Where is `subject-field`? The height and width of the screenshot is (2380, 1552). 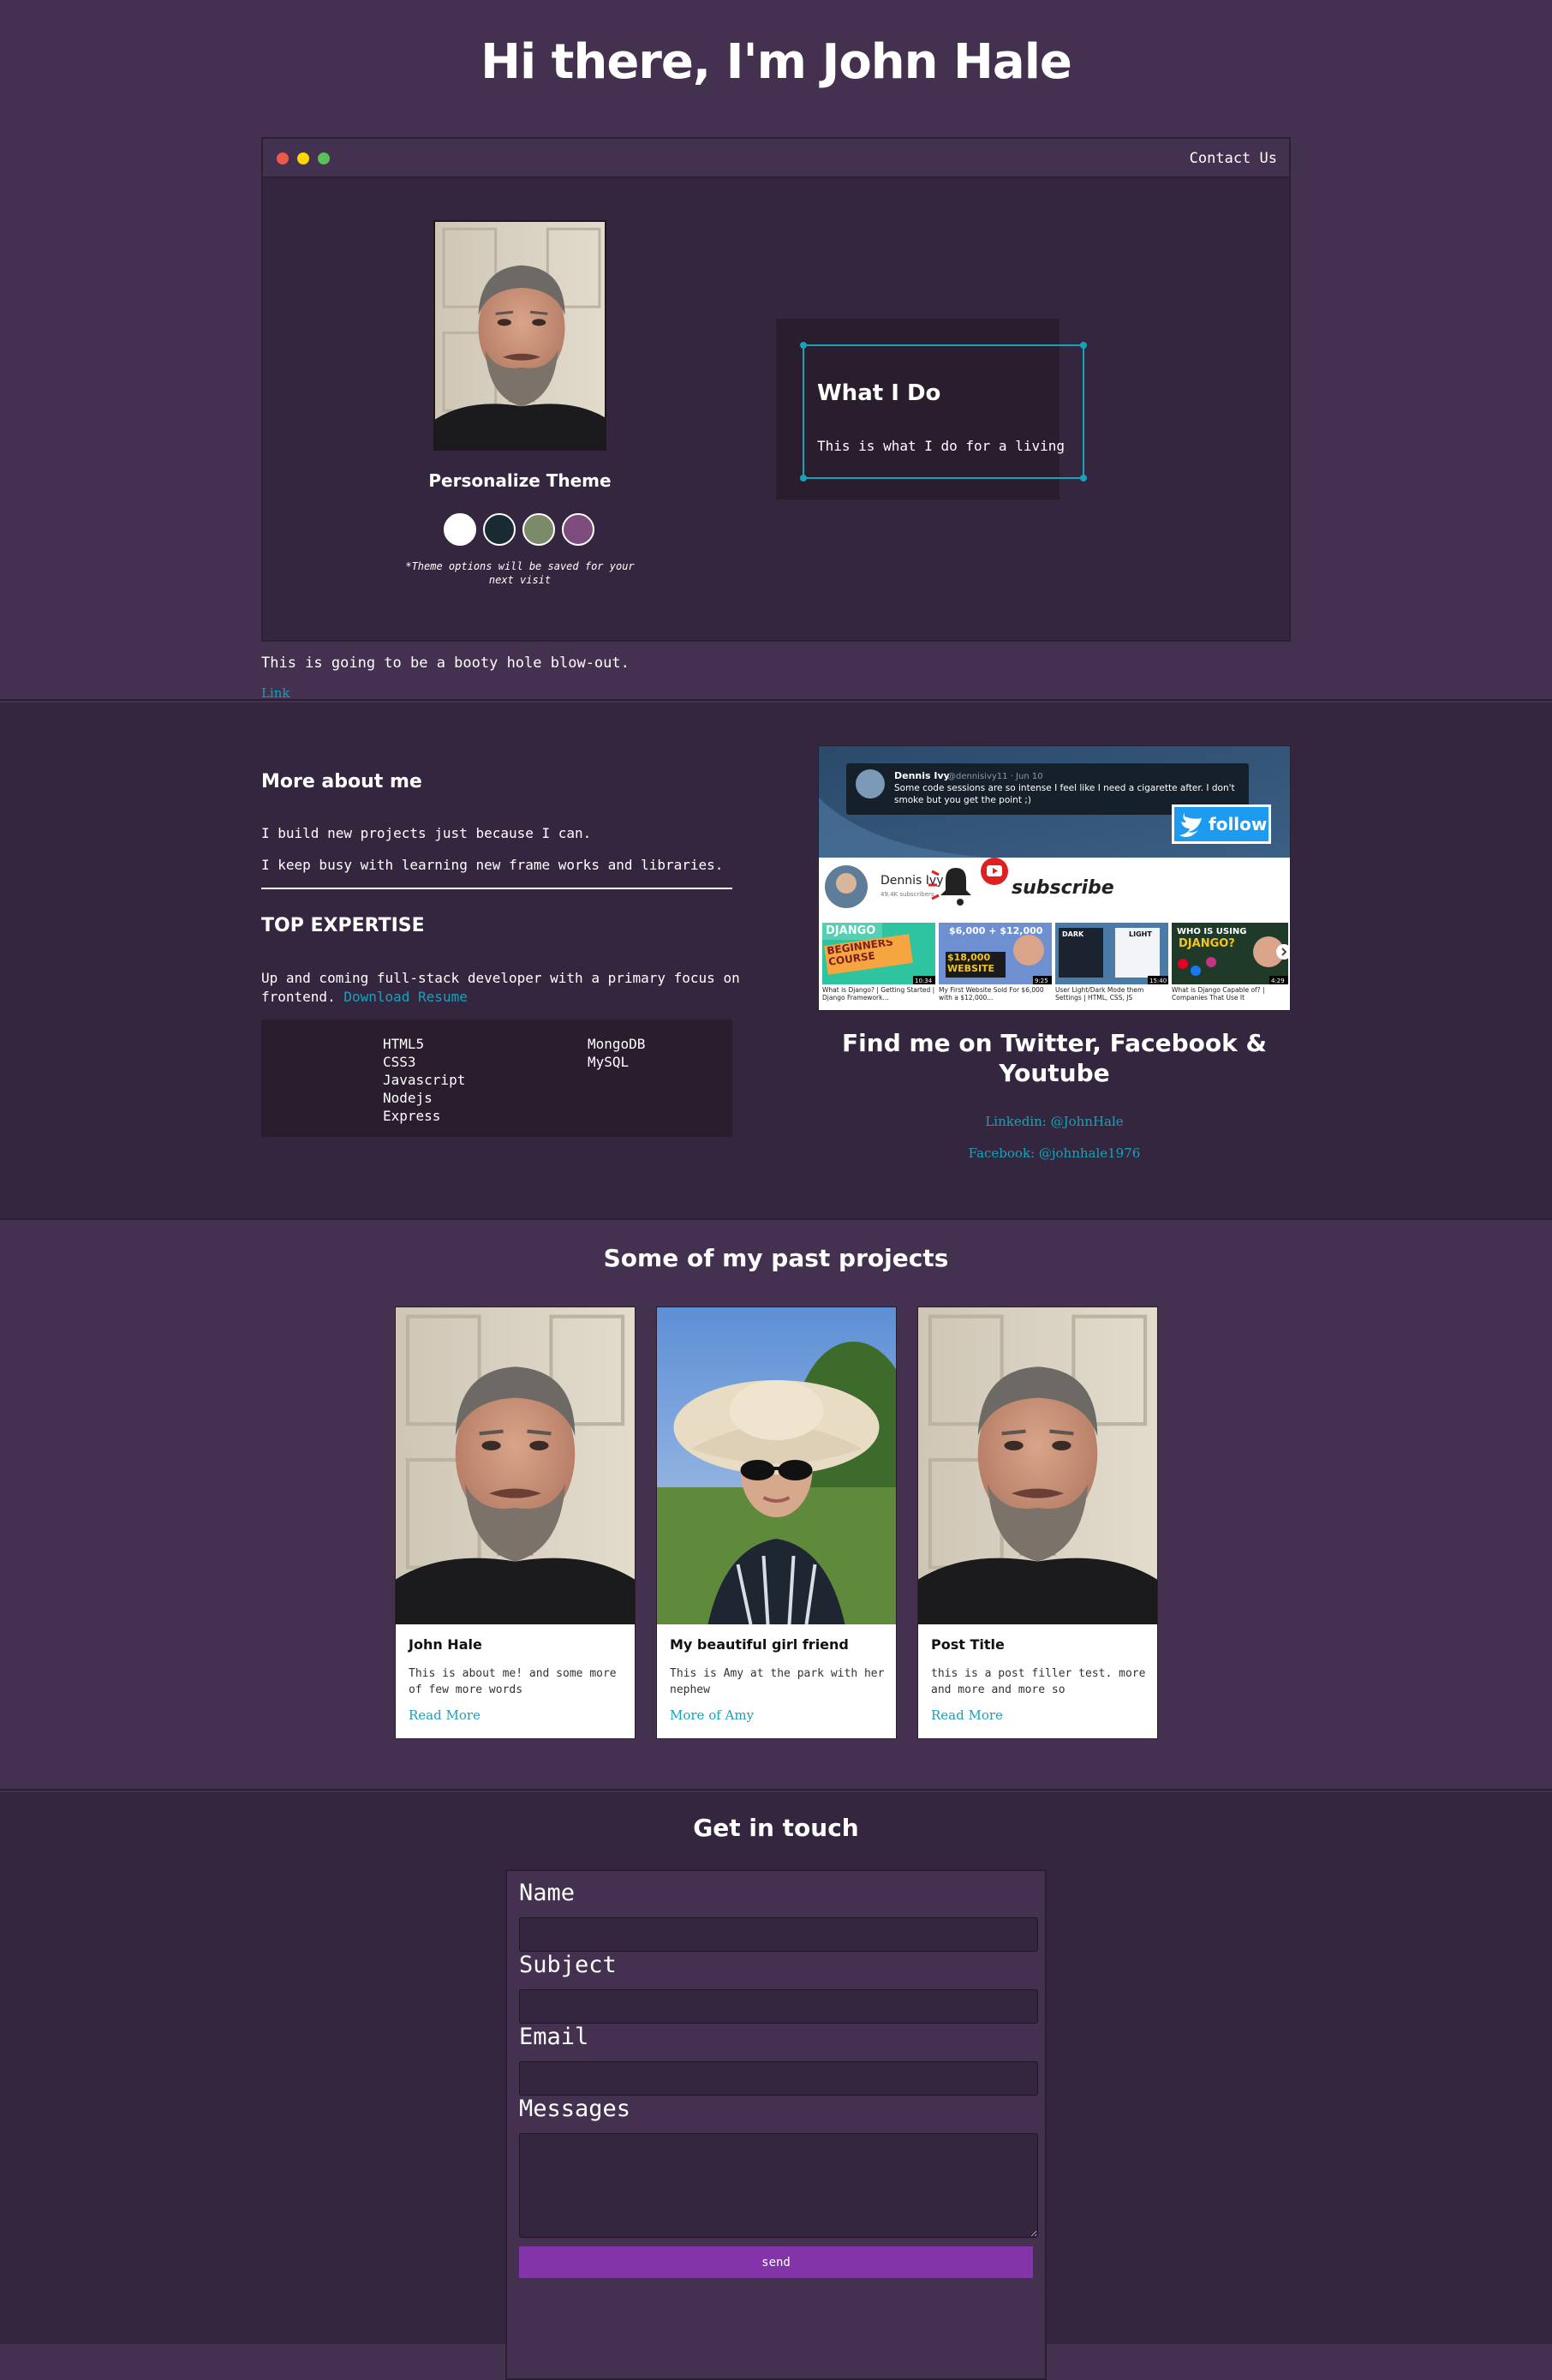
subject-field is located at coordinates (779, 2006).